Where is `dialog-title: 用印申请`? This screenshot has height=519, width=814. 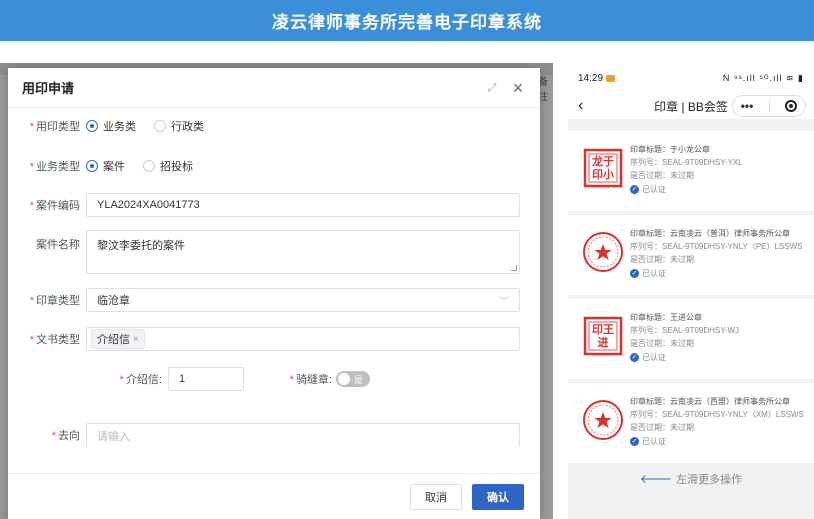 dialog-title: 用印申请 is located at coordinates (48, 88).